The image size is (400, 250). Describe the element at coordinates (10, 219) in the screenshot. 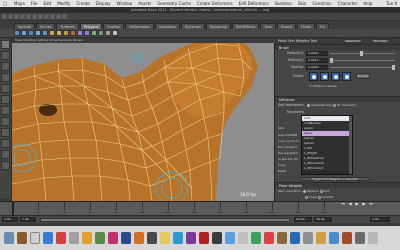

I see `start-time-field: 1.00` at that location.